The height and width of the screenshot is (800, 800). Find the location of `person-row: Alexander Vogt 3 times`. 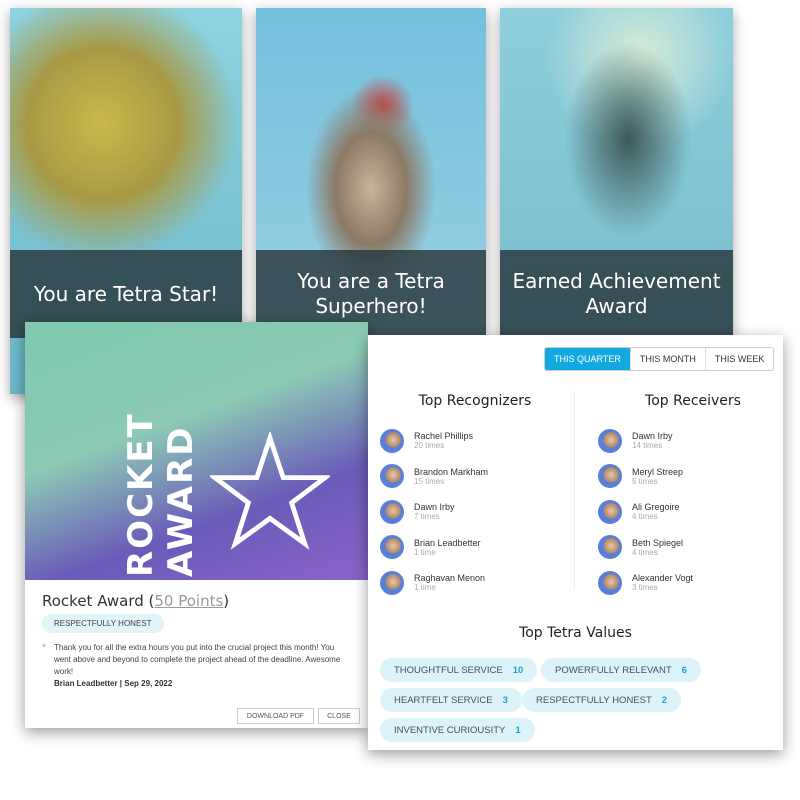

person-row: Alexander Vogt 3 times is located at coordinates (690, 583).